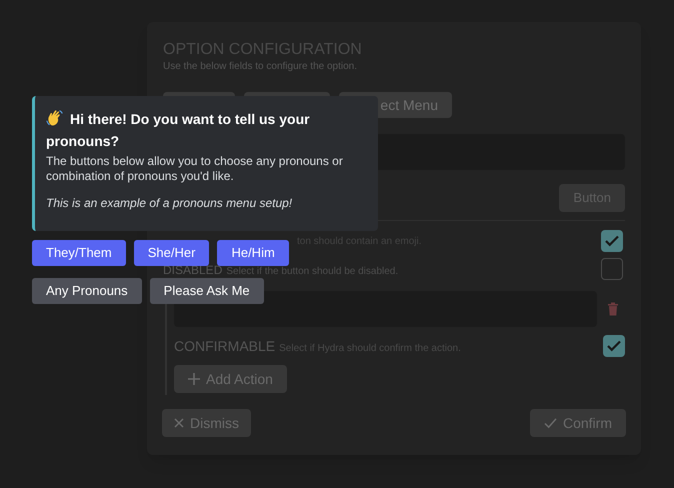 This screenshot has width=674, height=488. What do you see at coordinates (550, 423) in the screenshot?
I see `check-icon` at bounding box center [550, 423].